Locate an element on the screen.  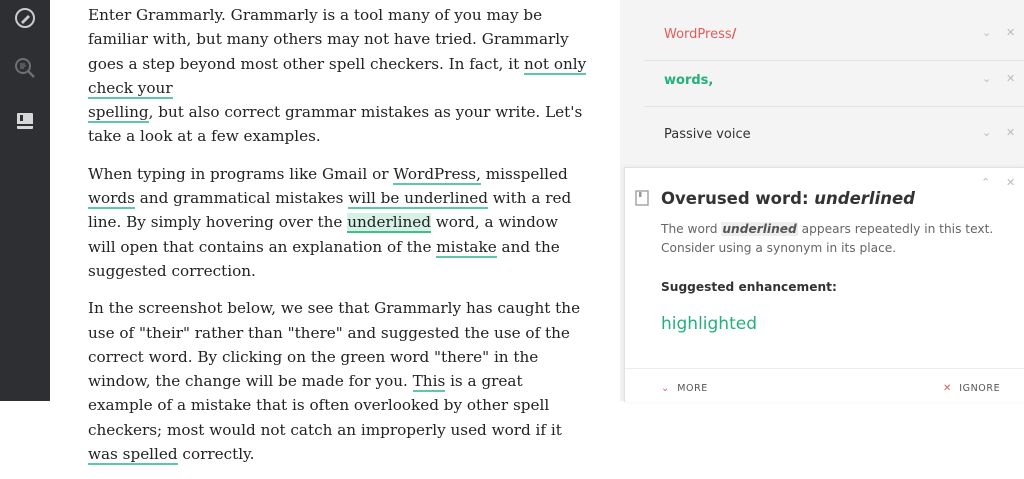
pen-icon is located at coordinates (25, 18).